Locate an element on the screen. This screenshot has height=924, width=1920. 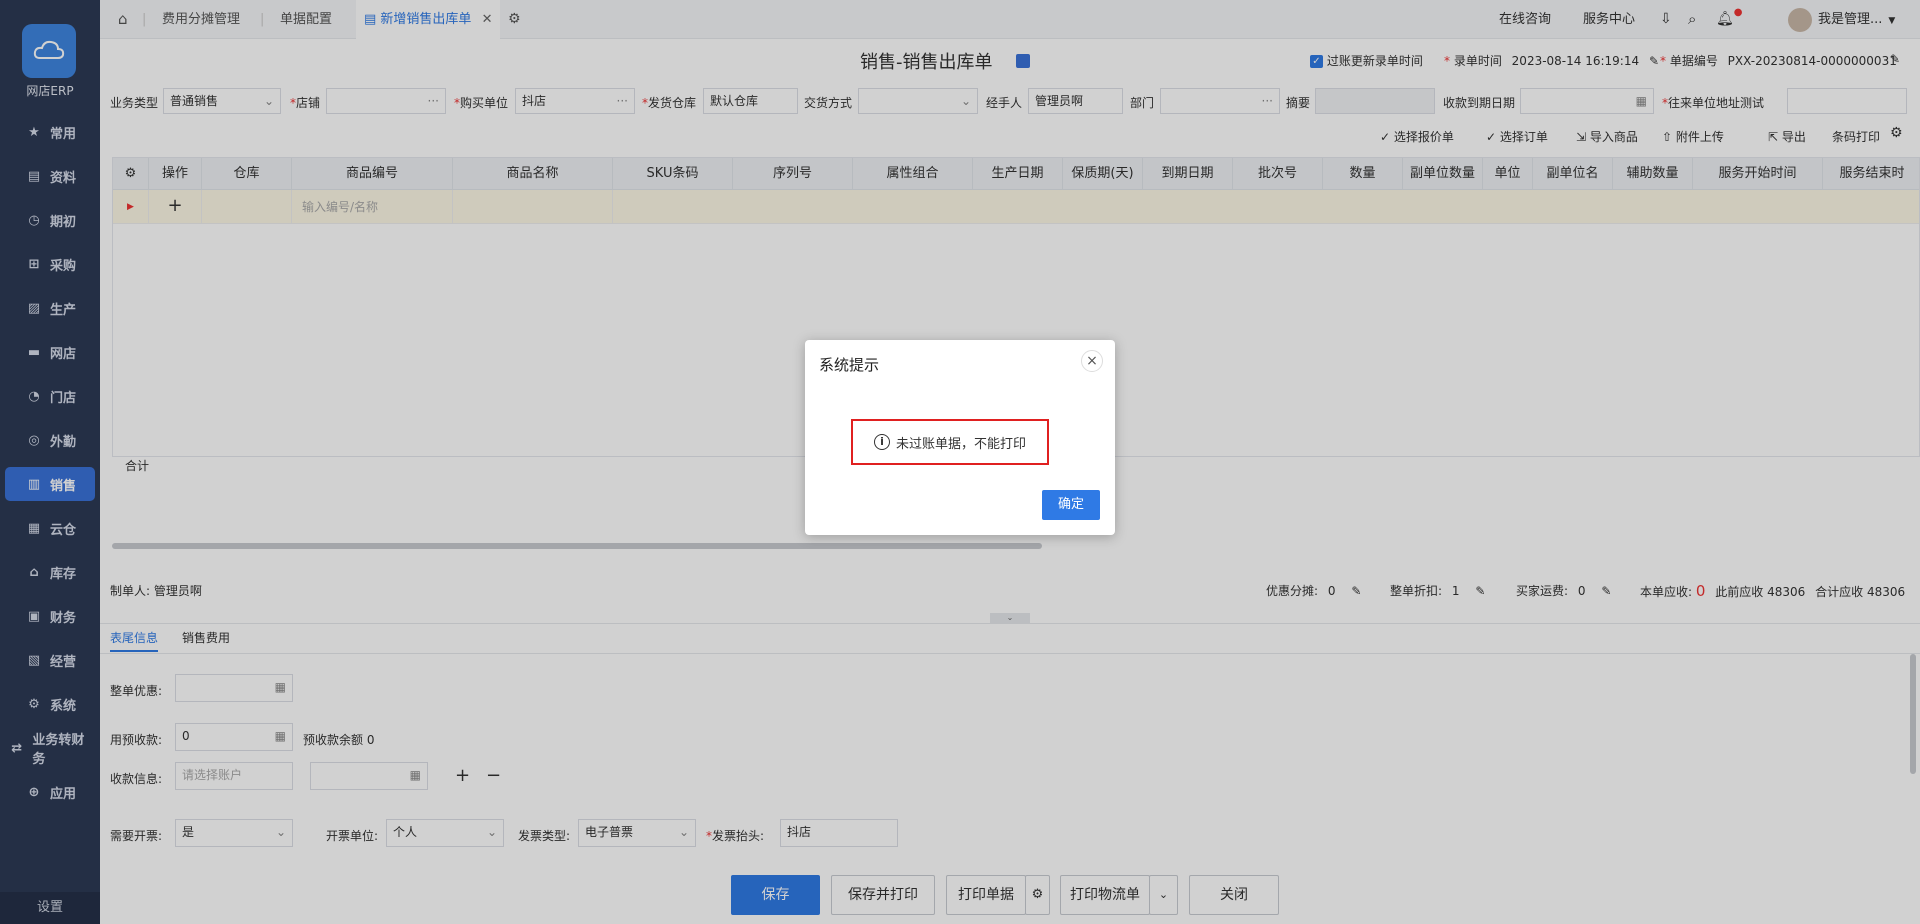
info-icon: i is located at coordinates (881, 442).